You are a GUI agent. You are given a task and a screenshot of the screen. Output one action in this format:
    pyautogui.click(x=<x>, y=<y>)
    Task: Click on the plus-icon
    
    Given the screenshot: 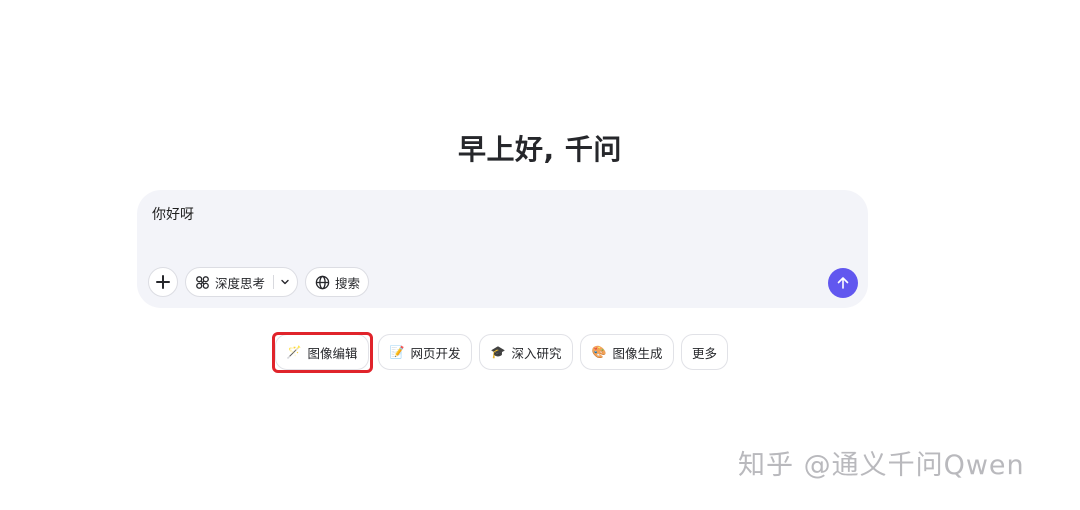 What is the action you would take?
    pyautogui.click(x=163, y=282)
    